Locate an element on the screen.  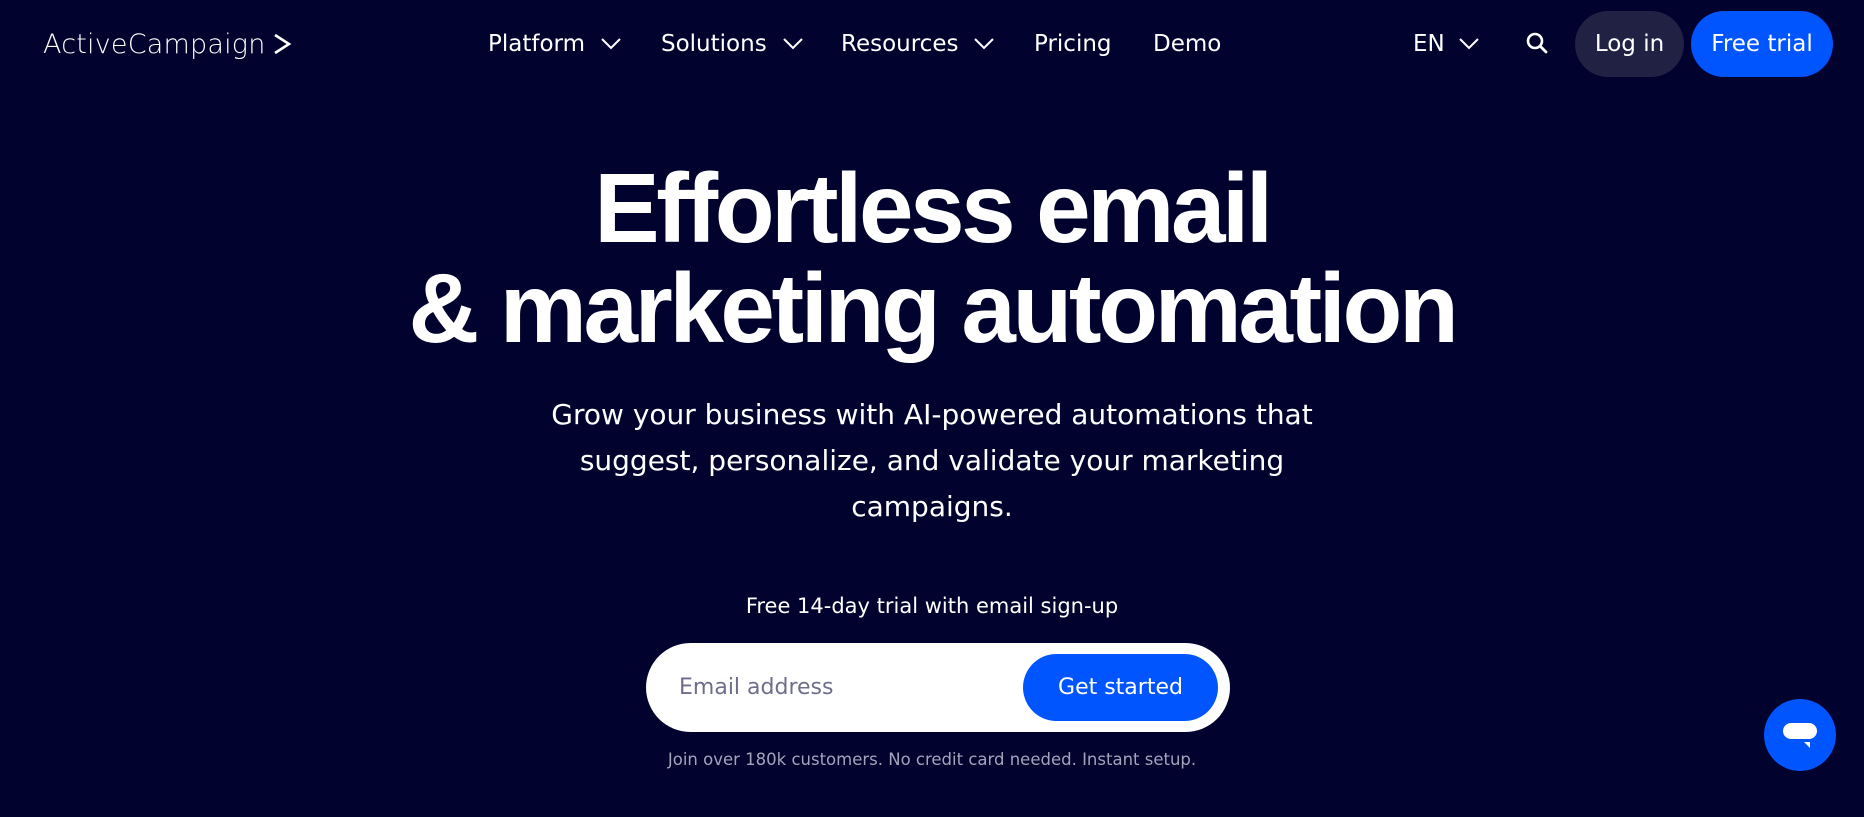
search-button is located at coordinates (1537, 43).